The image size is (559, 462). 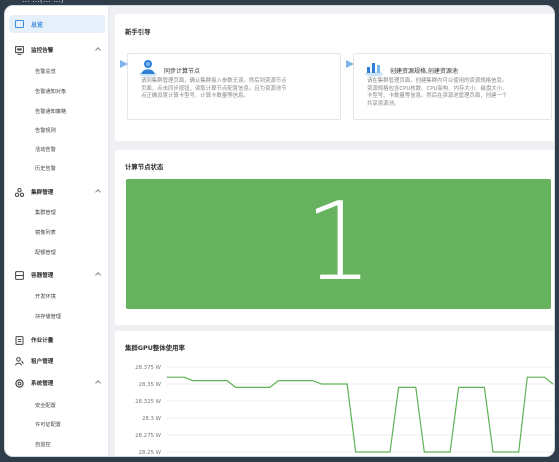 What do you see at coordinates (42, 384) in the screenshot?
I see `sidebar-group-label: 系统管理` at bounding box center [42, 384].